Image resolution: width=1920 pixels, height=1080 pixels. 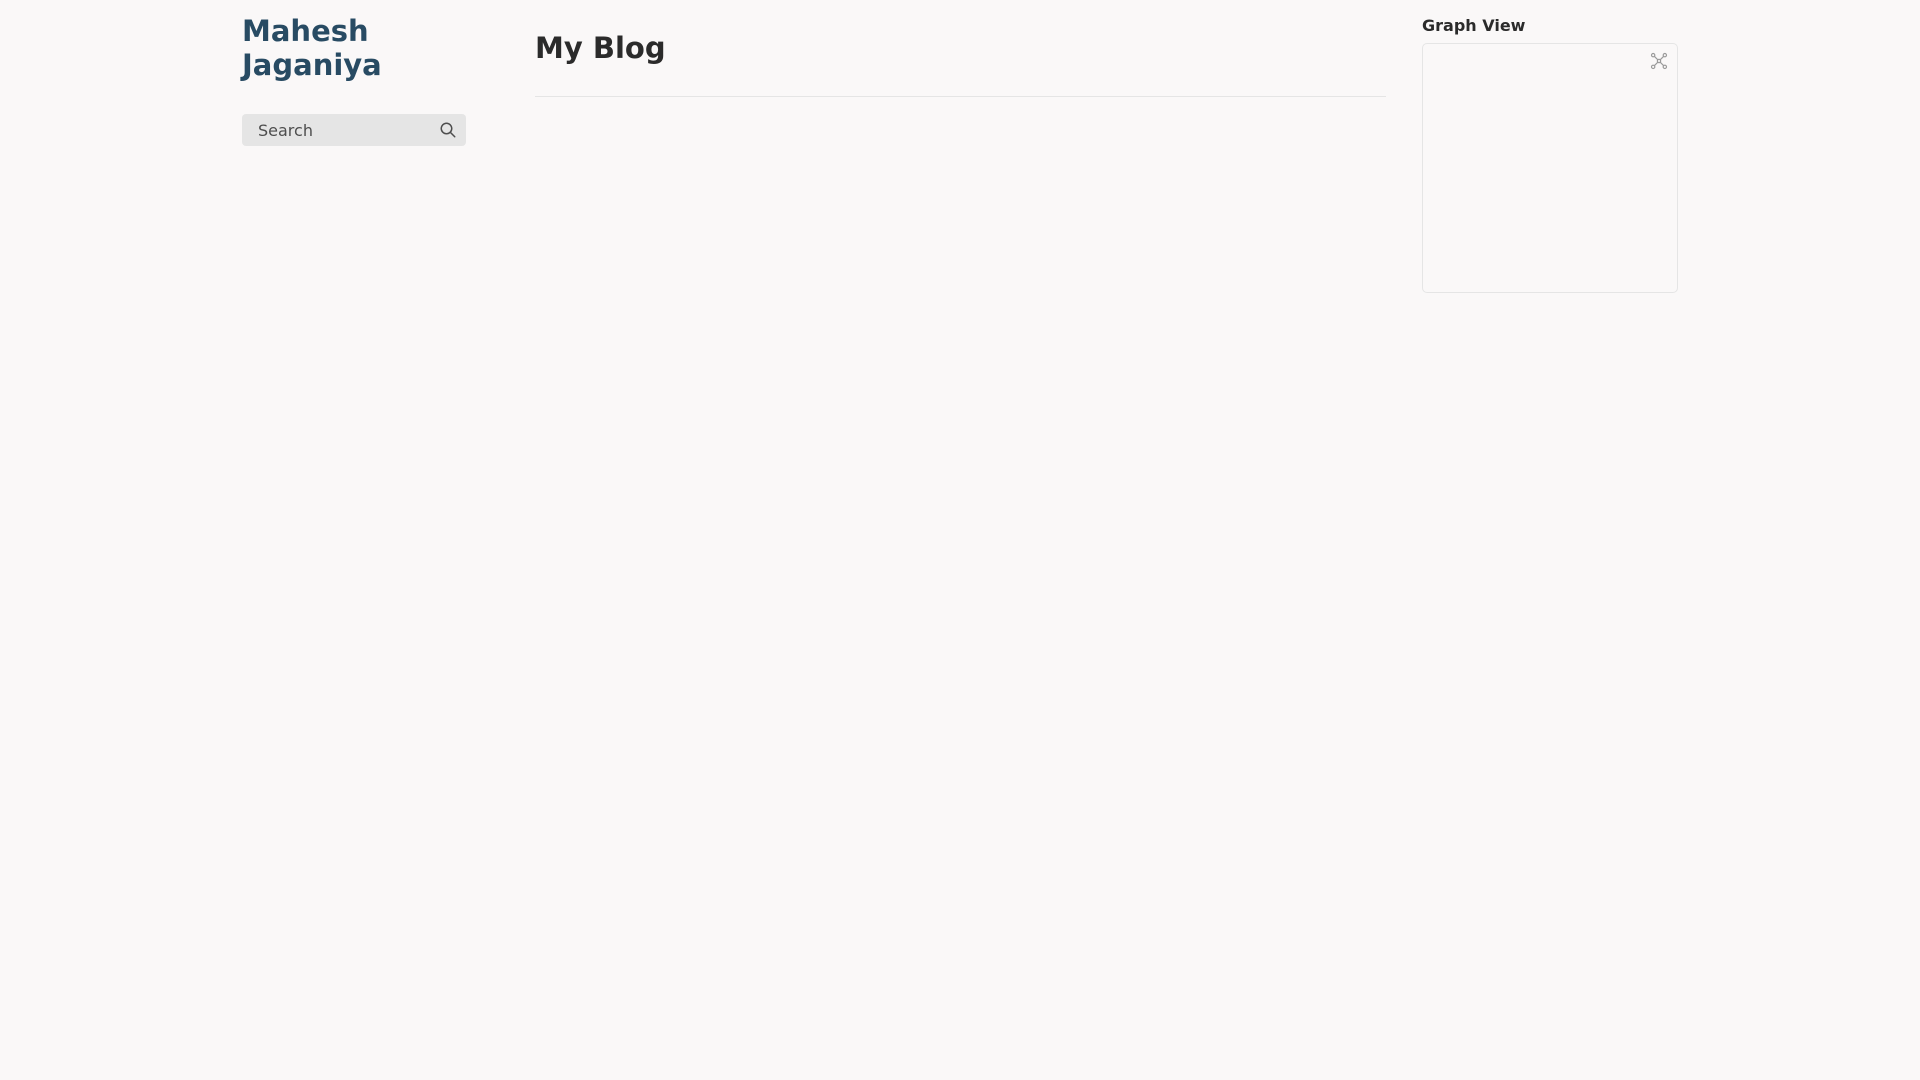 What do you see at coordinates (600, 48) in the screenshot?
I see `page-title: My Blog` at bounding box center [600, 48].